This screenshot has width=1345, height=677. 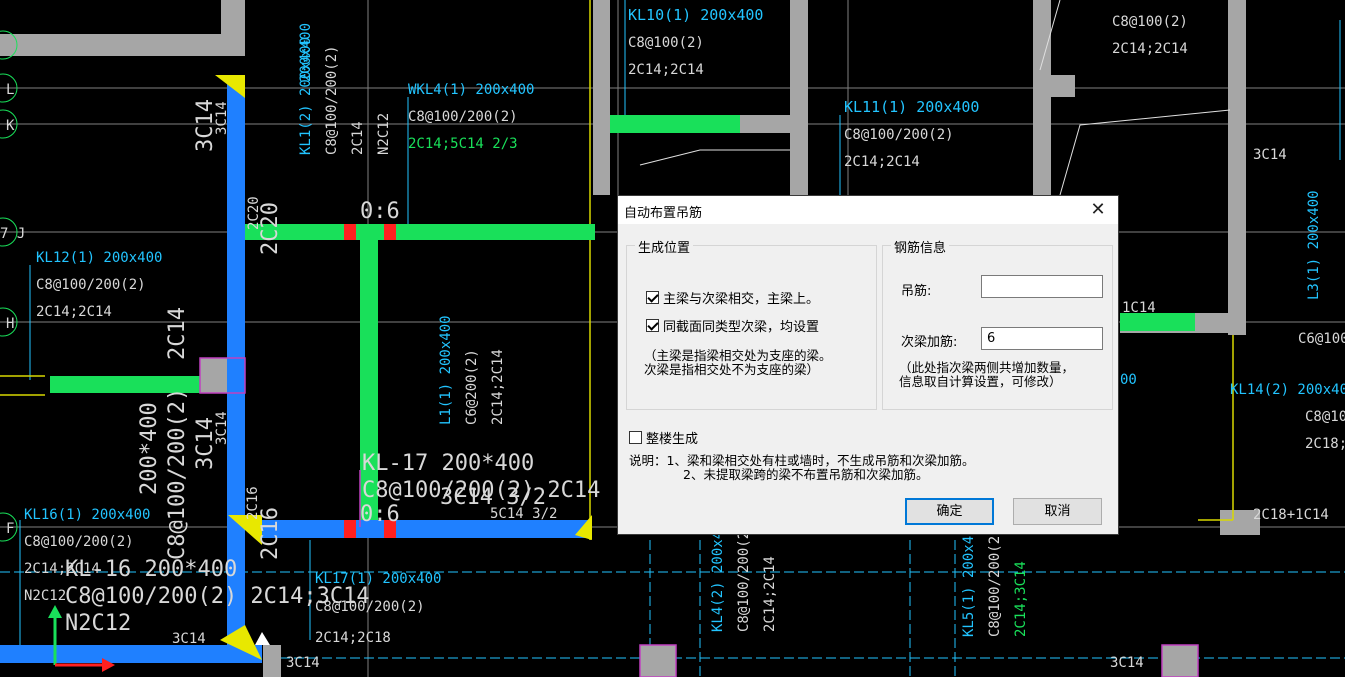 What do you see at coordinates (1150, 49) in the screenshot?
I see `label-topright-bars: 2C14;2C14` at bounding box center [1150, 49].